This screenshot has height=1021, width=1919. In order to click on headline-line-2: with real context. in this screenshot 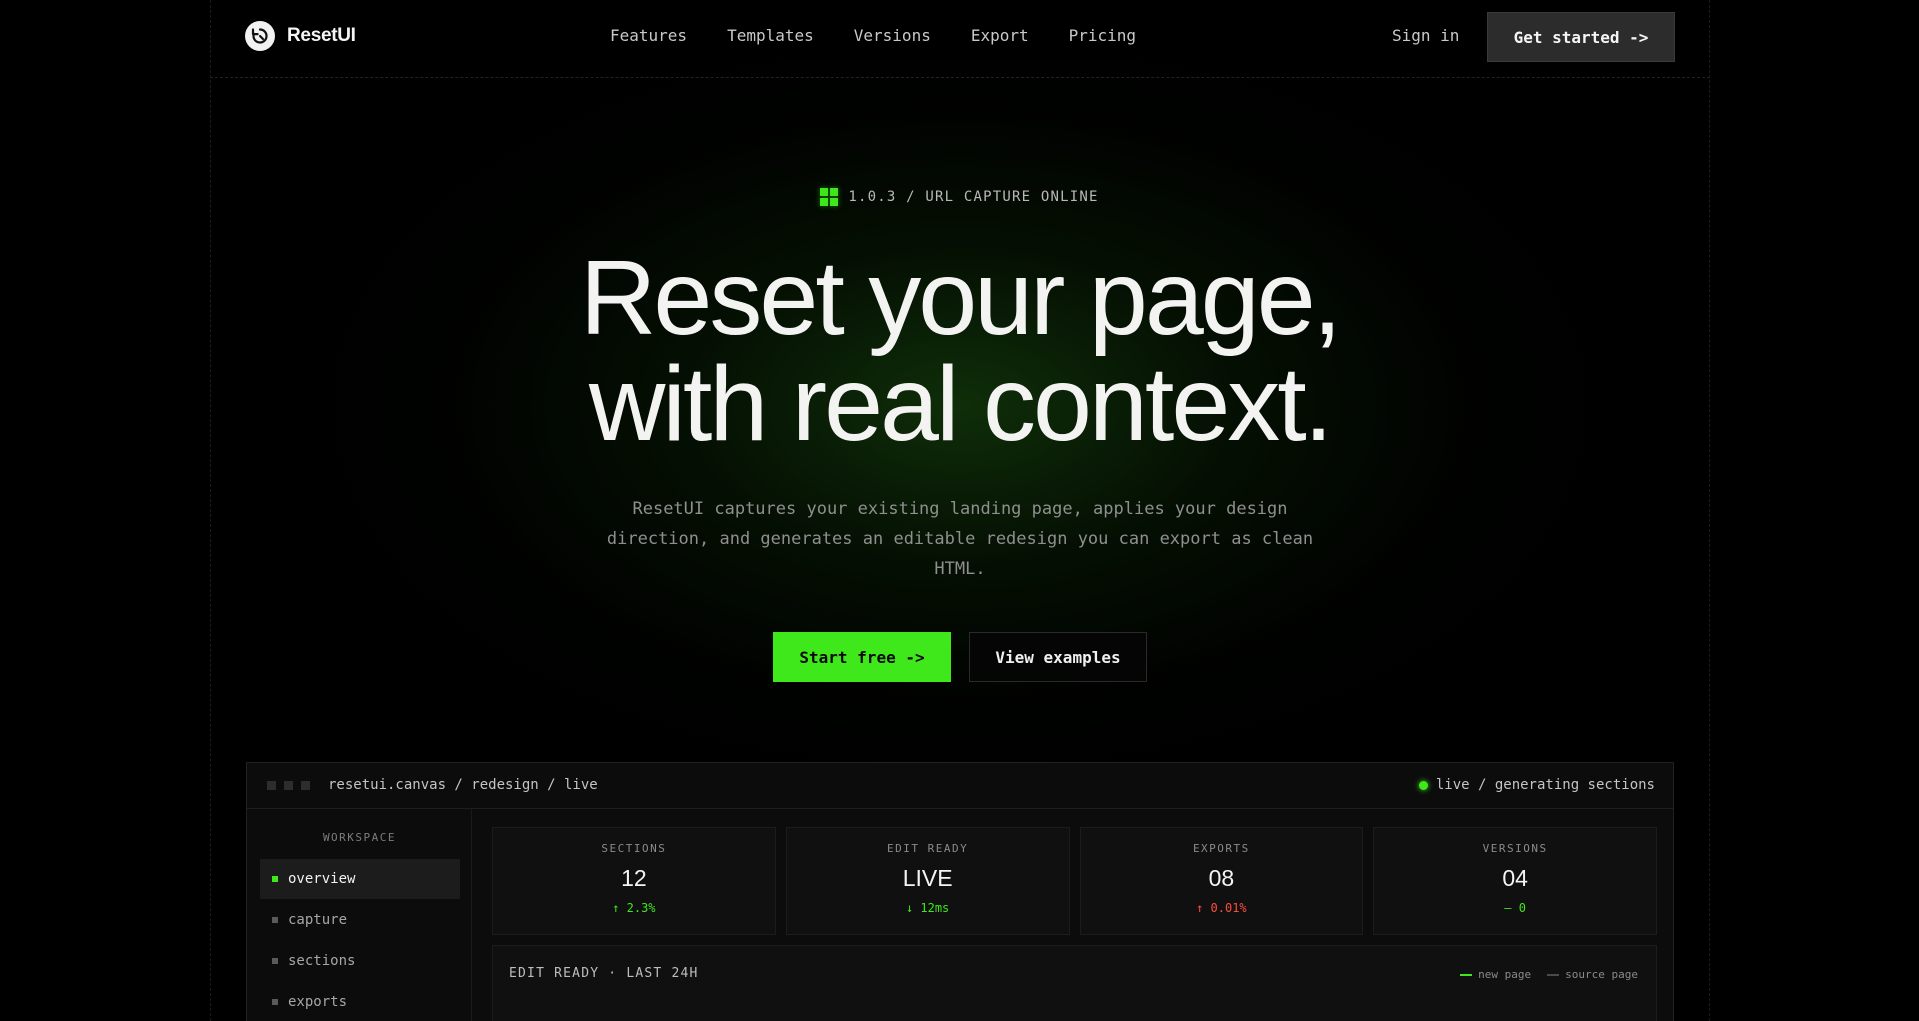, I will do `click(960, 404)`.